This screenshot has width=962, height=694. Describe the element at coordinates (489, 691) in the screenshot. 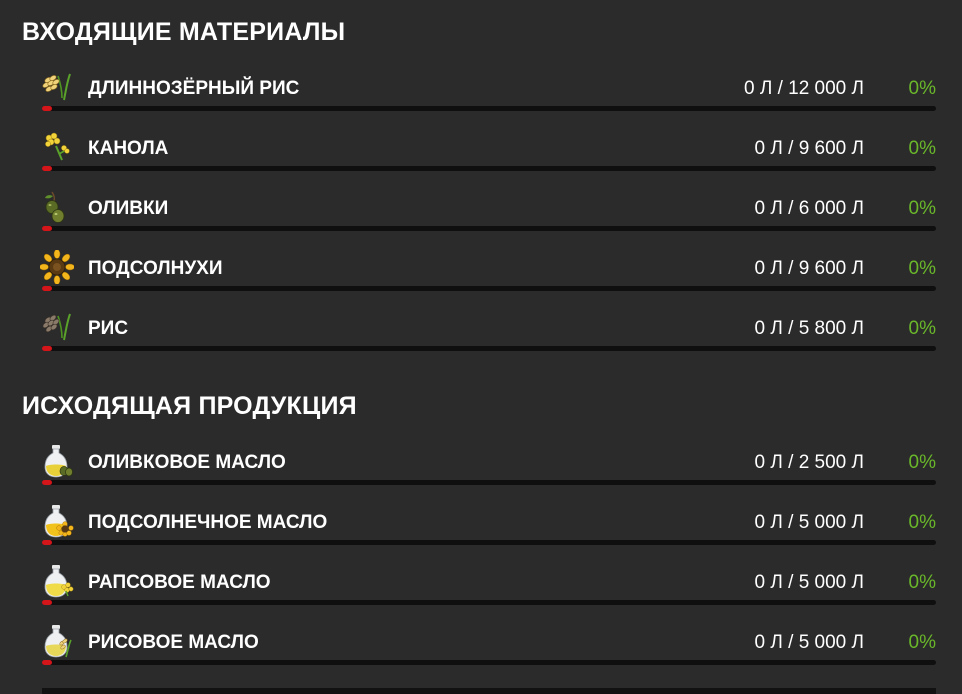

I see `bottom-divider` at that location.